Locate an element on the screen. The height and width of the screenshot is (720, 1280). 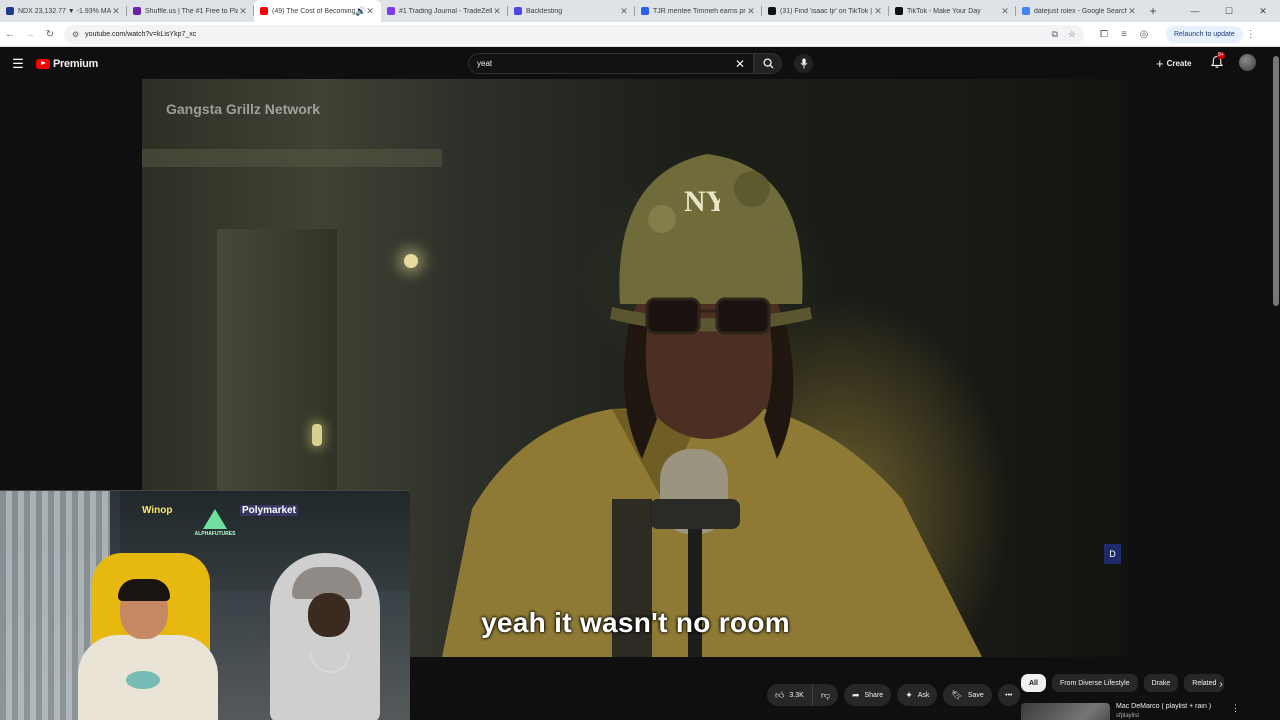
streamer-person is located at coordinates (143, 649).